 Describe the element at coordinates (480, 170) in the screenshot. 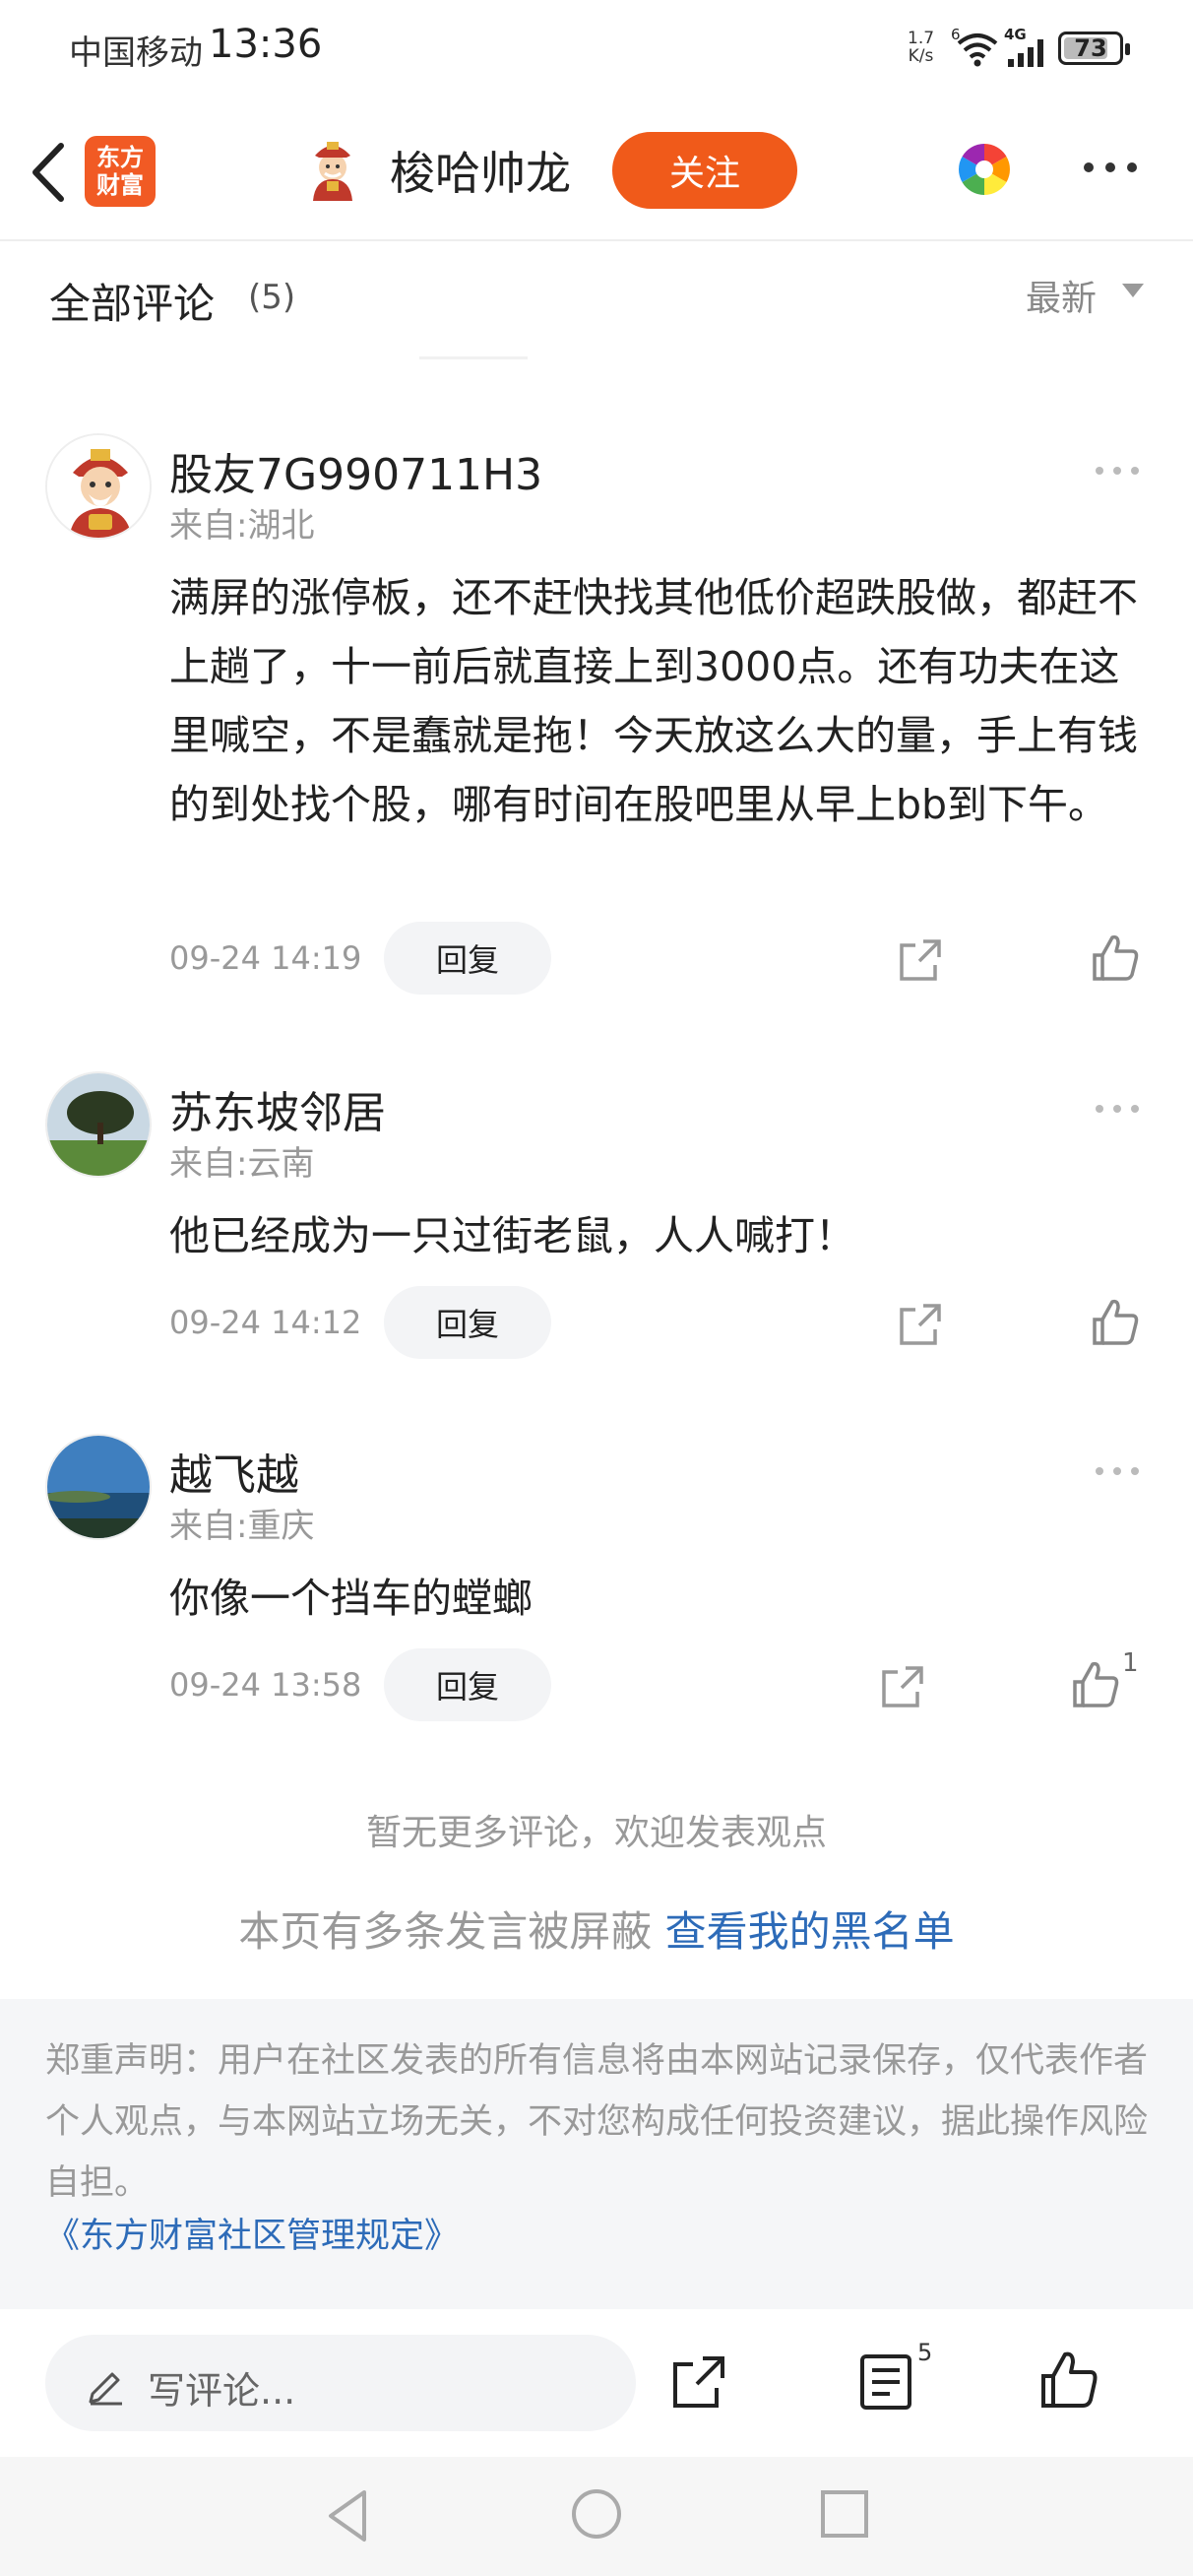

I see `author-name: 梭哈帅龙` at that location.